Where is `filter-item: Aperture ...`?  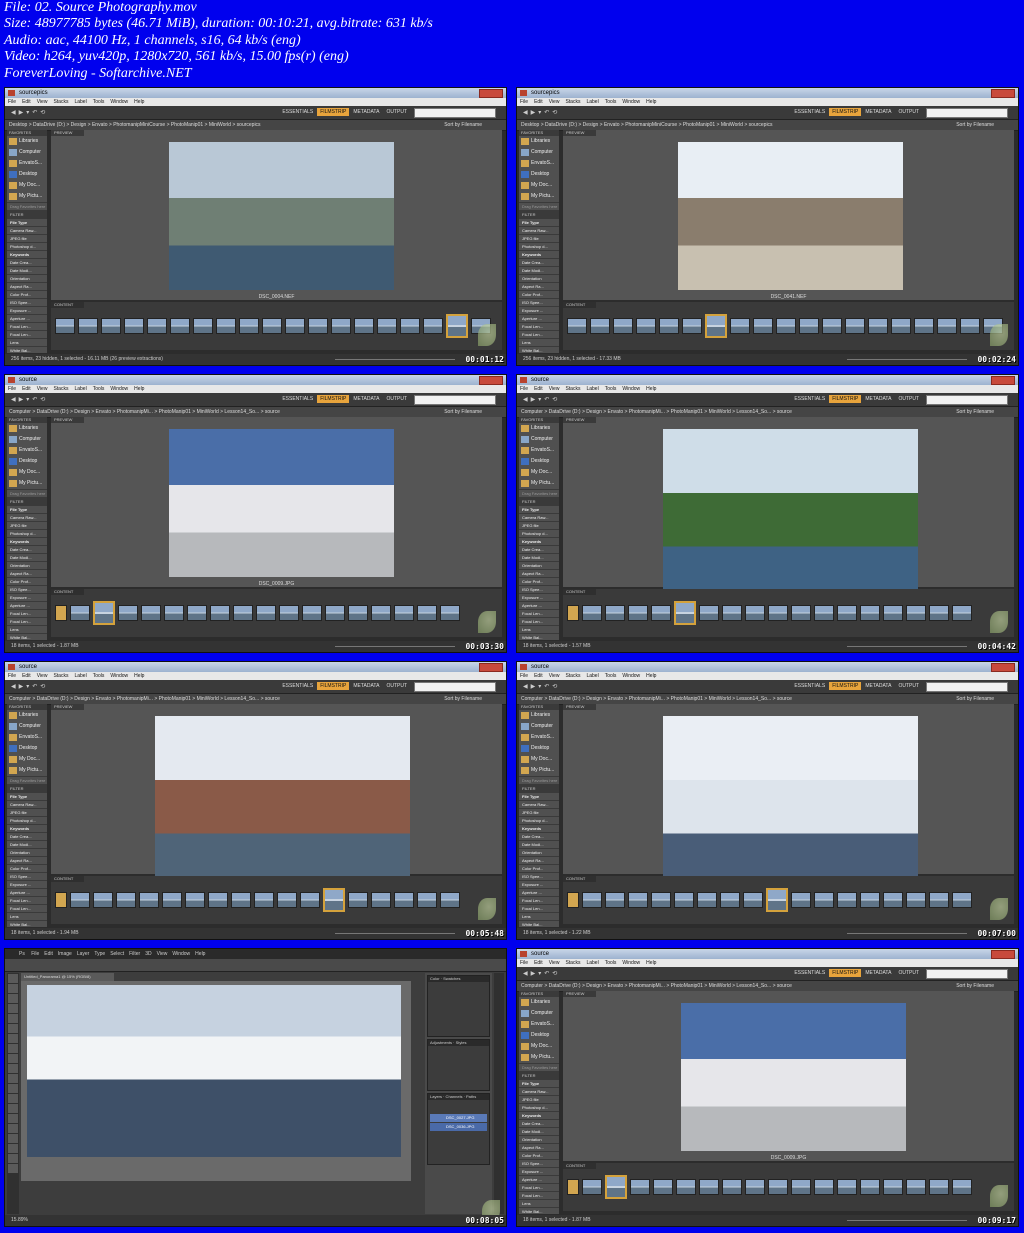 filter-item: Aperture ... is located at coordinates (539, 605).